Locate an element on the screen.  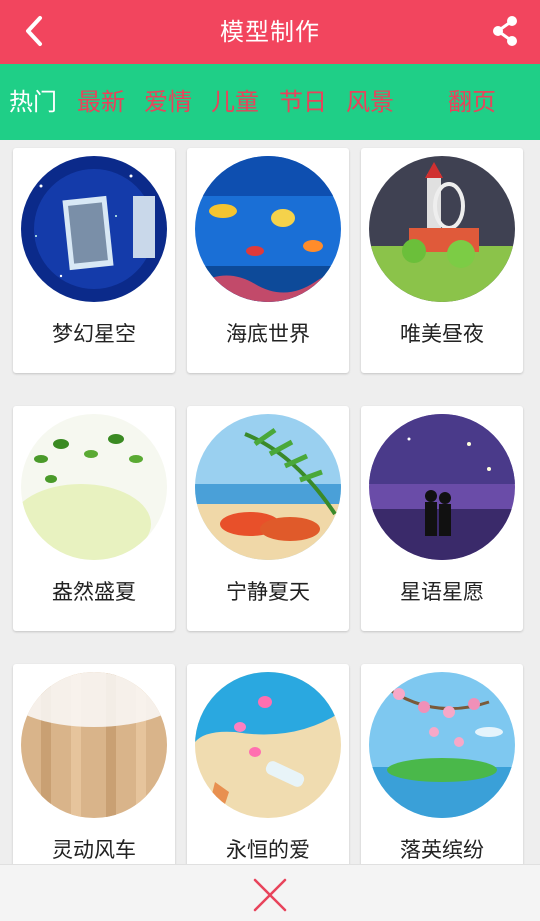
template-name: 海底世界 is located at coordinates (268, 334).